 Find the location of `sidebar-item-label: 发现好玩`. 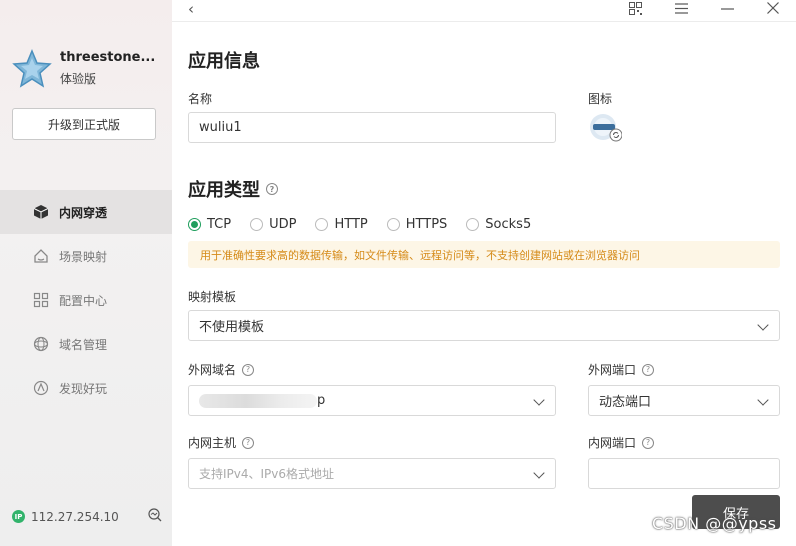

sidebar-item-label: 发现好玩 is located at coordinates (83, 388).